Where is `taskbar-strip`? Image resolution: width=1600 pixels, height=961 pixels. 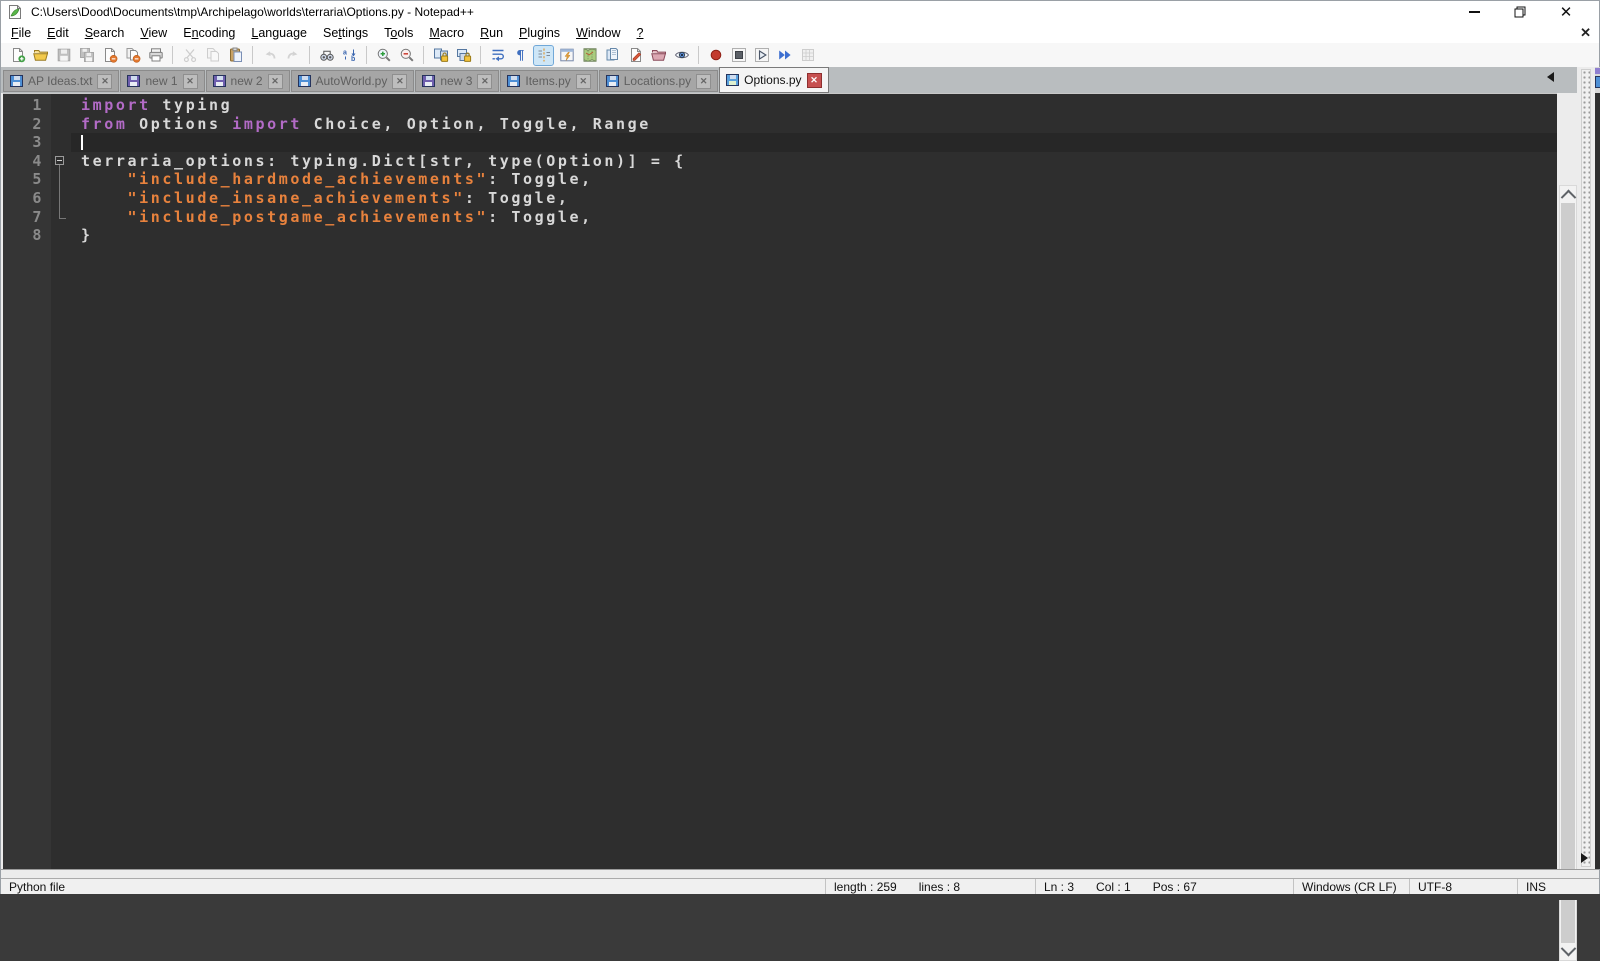
taskbar-strip is located at coordinates (800, 897).